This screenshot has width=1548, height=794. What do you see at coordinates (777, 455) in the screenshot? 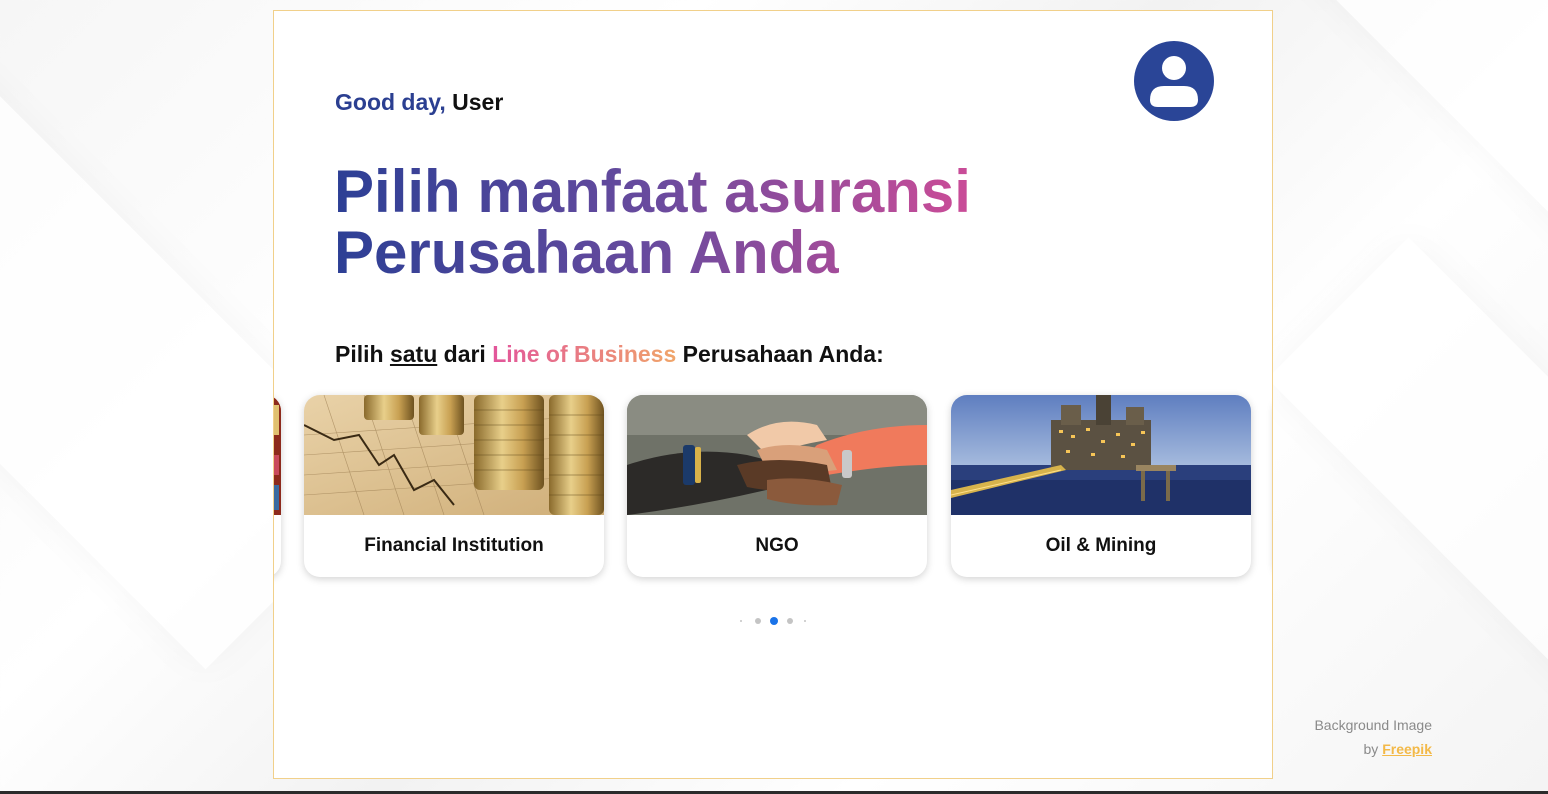
I see `stacked-hands-image` at bounding box center [777, 455].